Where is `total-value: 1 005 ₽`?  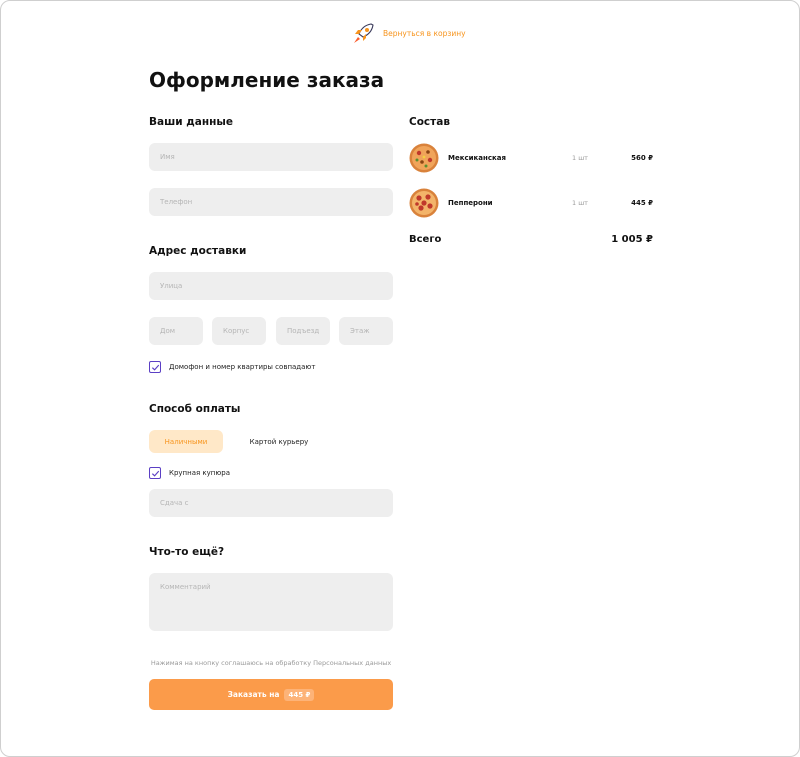 total-value: 1 005 ₽ is located at coordinates (632, 239).